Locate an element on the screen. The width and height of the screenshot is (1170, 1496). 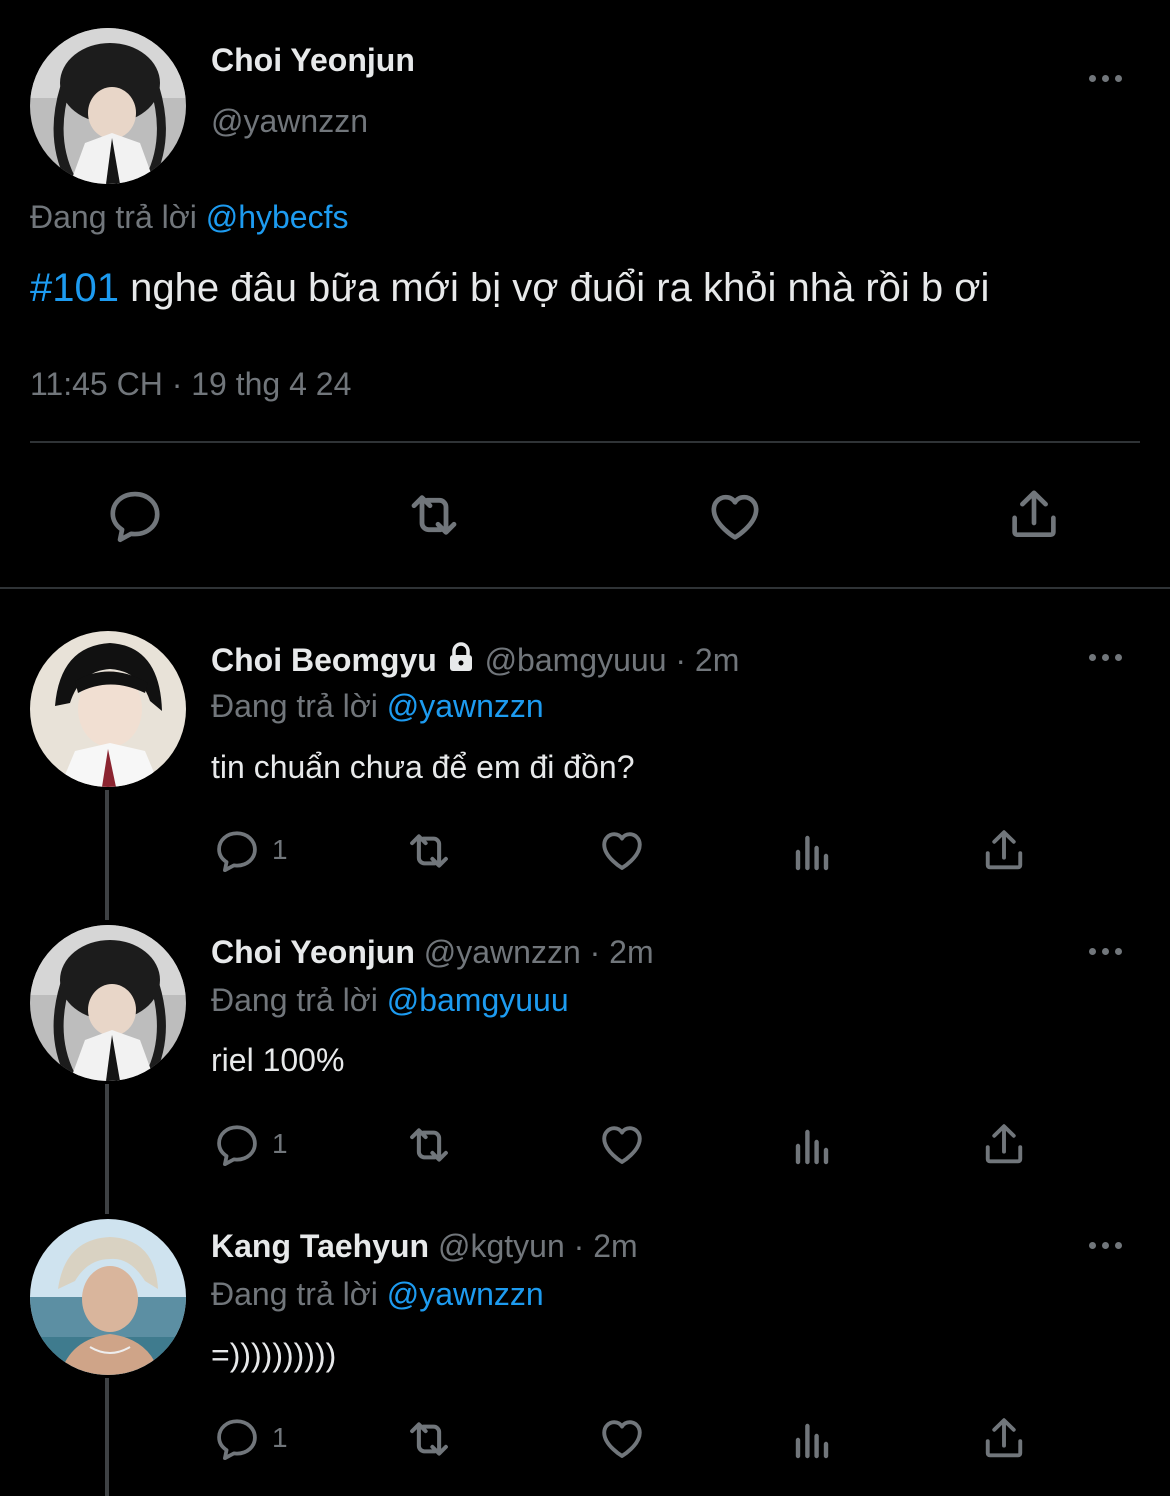
main-timestamp: 11:45 CH · 19 thg 4 24 is located at coordinates (190, 384).